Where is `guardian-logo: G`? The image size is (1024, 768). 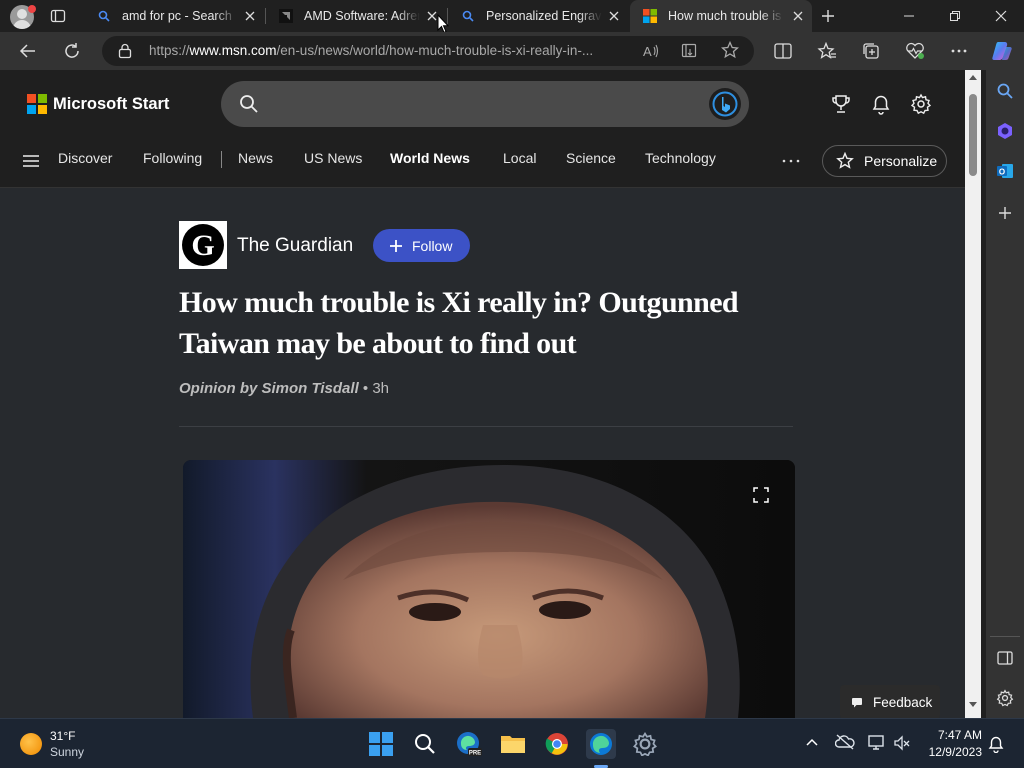
guardian-logo: G is located at coordinates (203, 245).